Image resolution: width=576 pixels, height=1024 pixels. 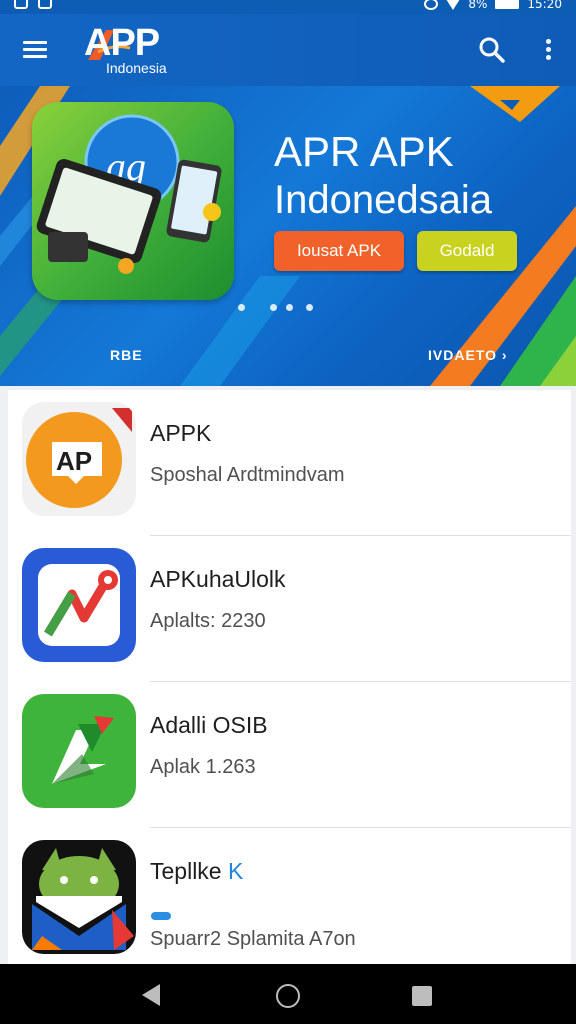 I want to click on menu-icon, so click(x=35, y=42).